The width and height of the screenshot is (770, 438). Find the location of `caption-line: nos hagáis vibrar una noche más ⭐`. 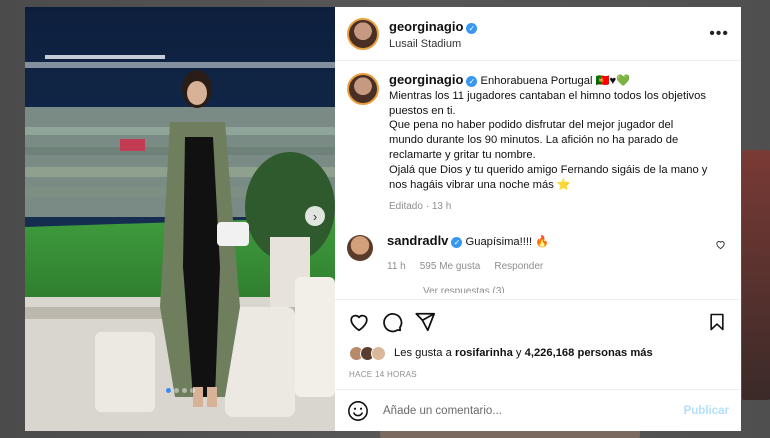

caption-line: nos hagáis vibrar una noche más ⭐ is located at coordinates (480, 184).